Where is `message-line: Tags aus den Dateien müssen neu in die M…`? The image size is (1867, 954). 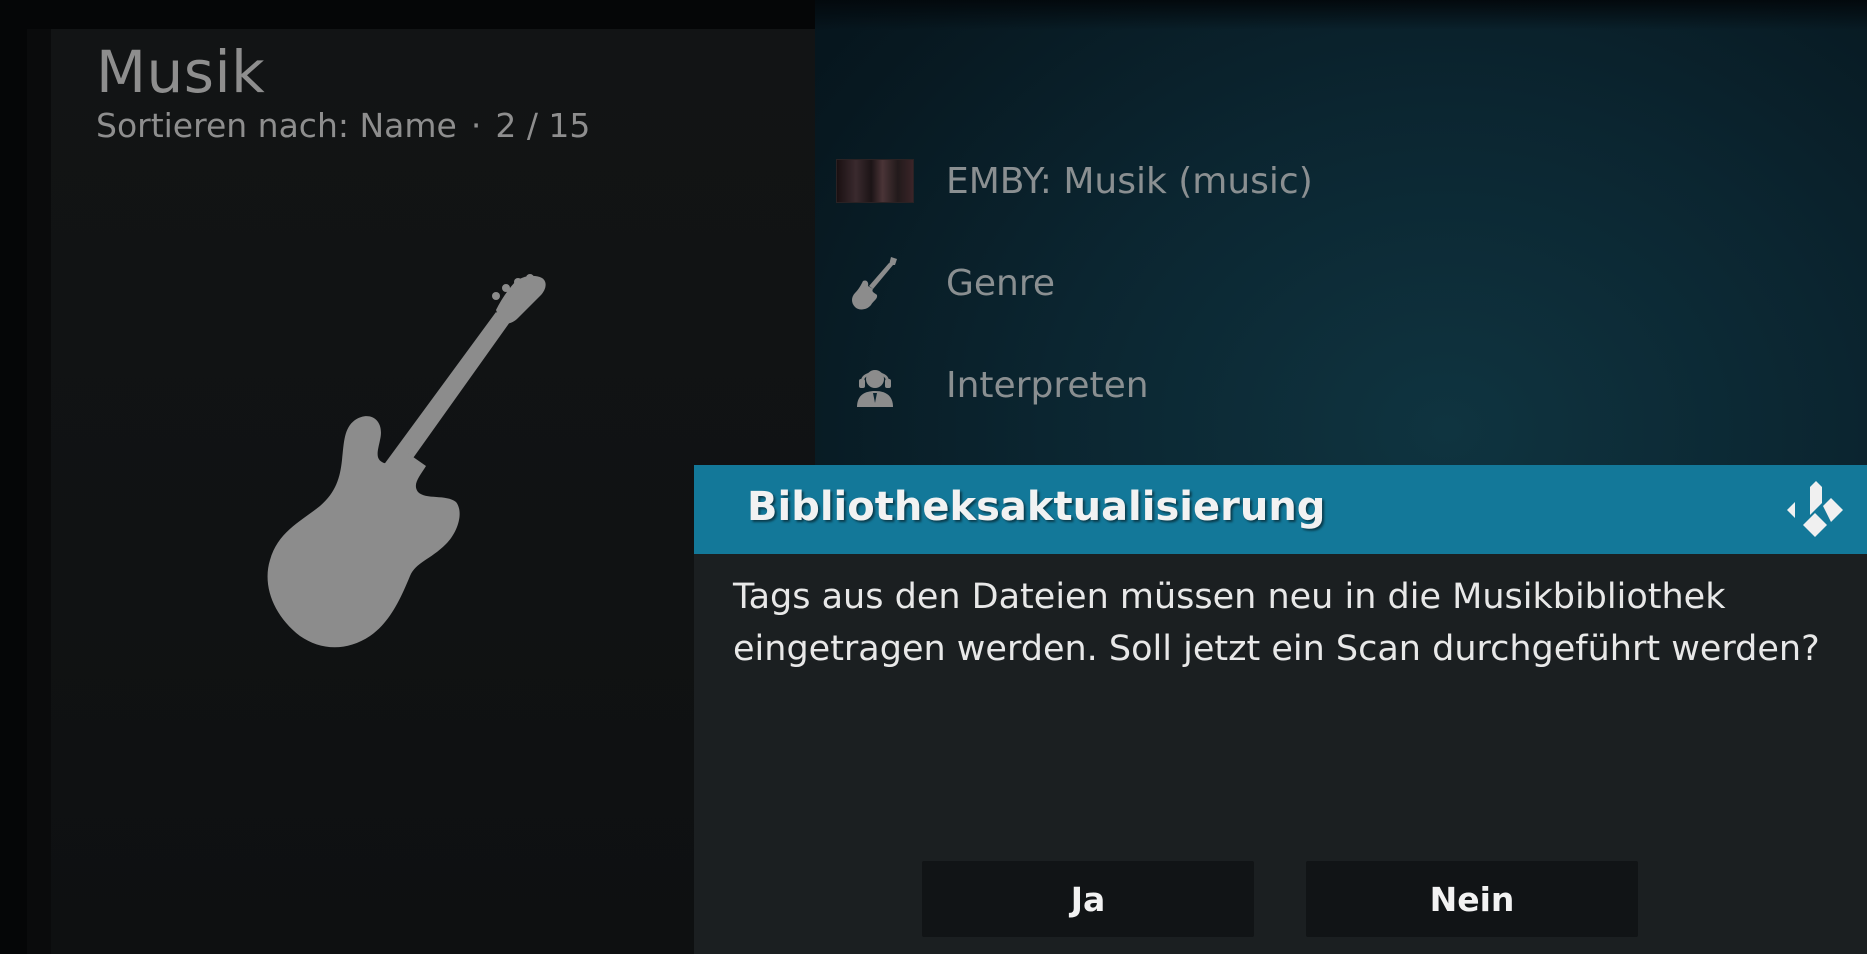
message-line: Tags aus den Dateien müssen neu in die M… is located at coordinates (1229, 597).